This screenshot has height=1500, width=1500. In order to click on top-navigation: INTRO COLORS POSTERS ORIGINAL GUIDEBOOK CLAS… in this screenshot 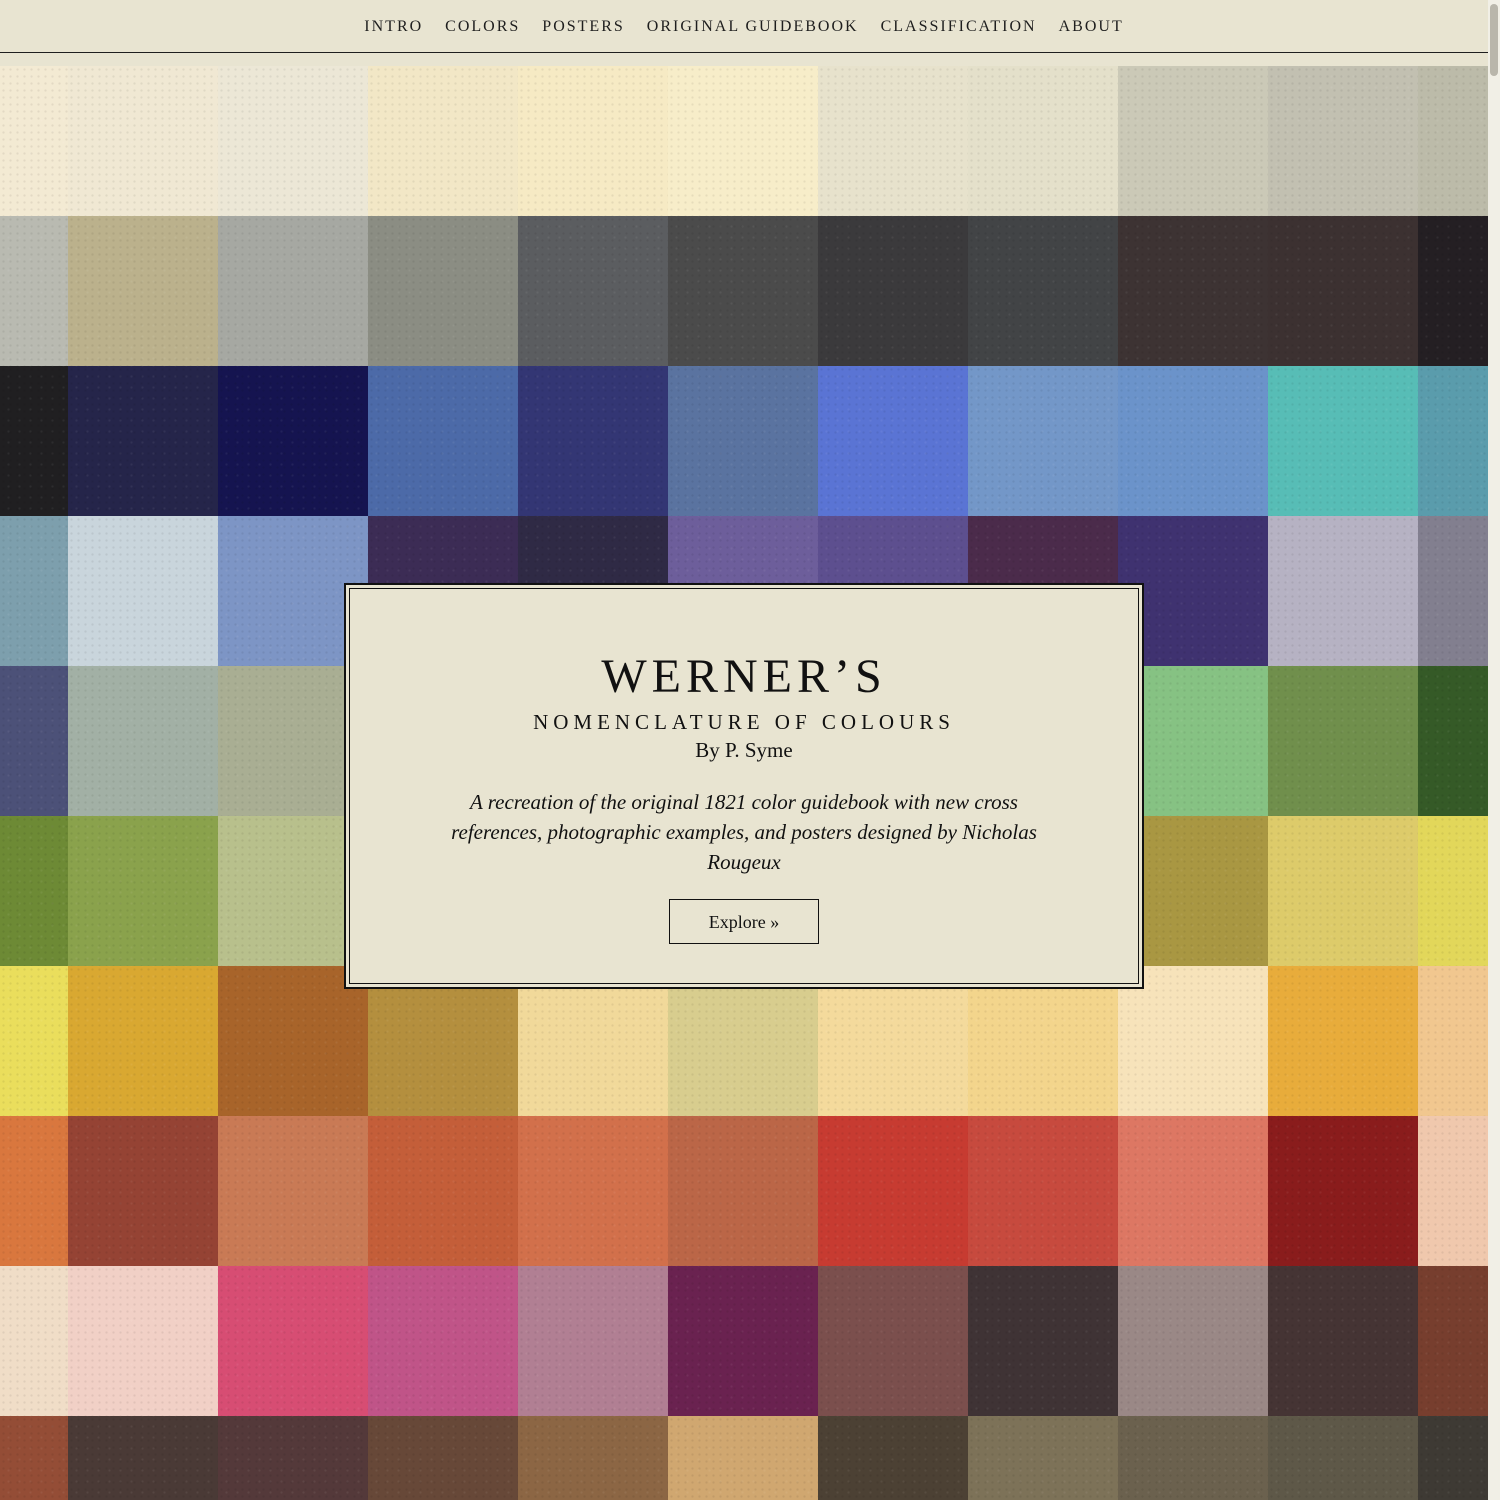, I will do `click(744, 26)`.